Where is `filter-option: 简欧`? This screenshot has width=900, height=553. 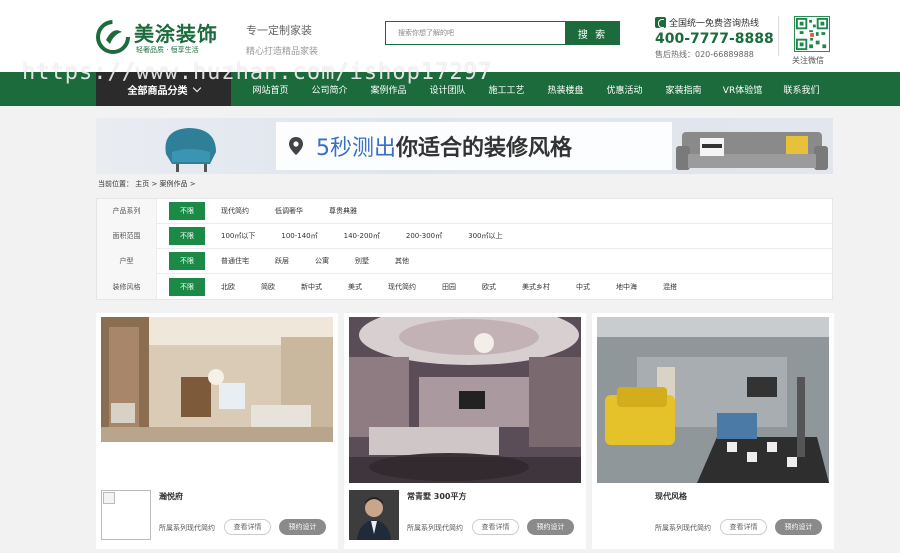
filter-option: 简欧 is located at coordinates (268, 287).